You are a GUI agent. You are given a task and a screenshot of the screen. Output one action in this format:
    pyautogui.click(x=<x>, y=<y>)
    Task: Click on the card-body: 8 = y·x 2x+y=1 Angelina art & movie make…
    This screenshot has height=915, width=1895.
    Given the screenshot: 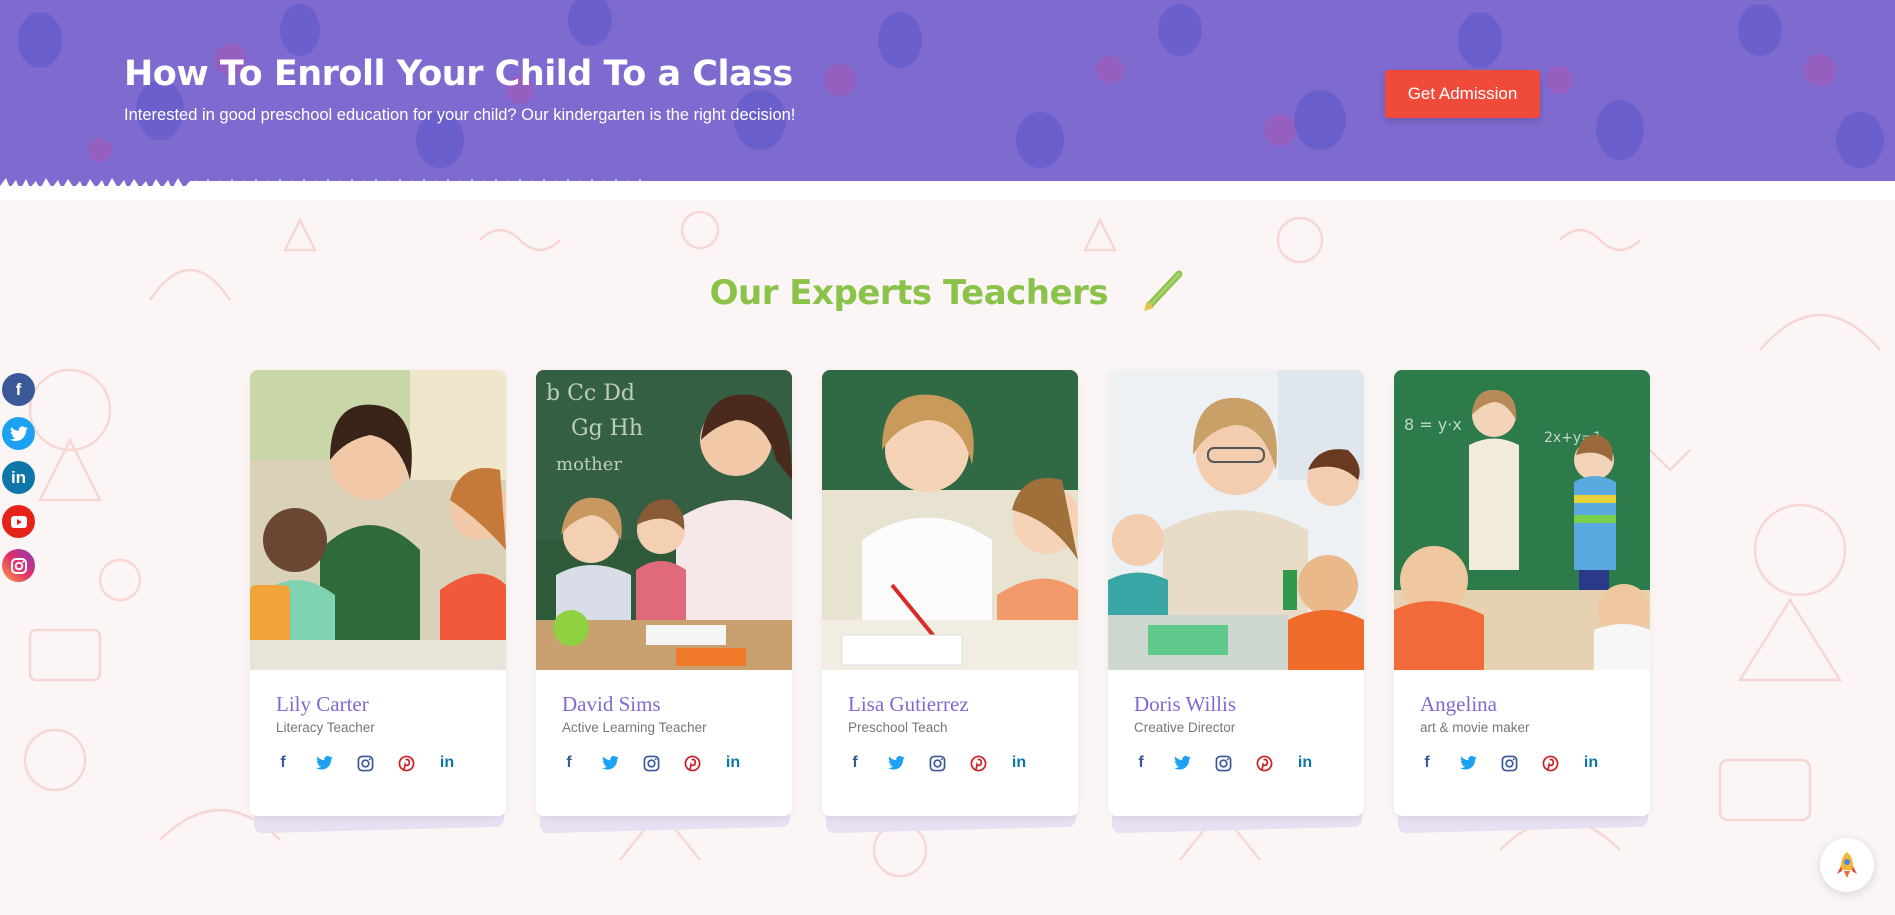 What is the action you would take?
    pyautogui.click(x=1522, y=593)
    